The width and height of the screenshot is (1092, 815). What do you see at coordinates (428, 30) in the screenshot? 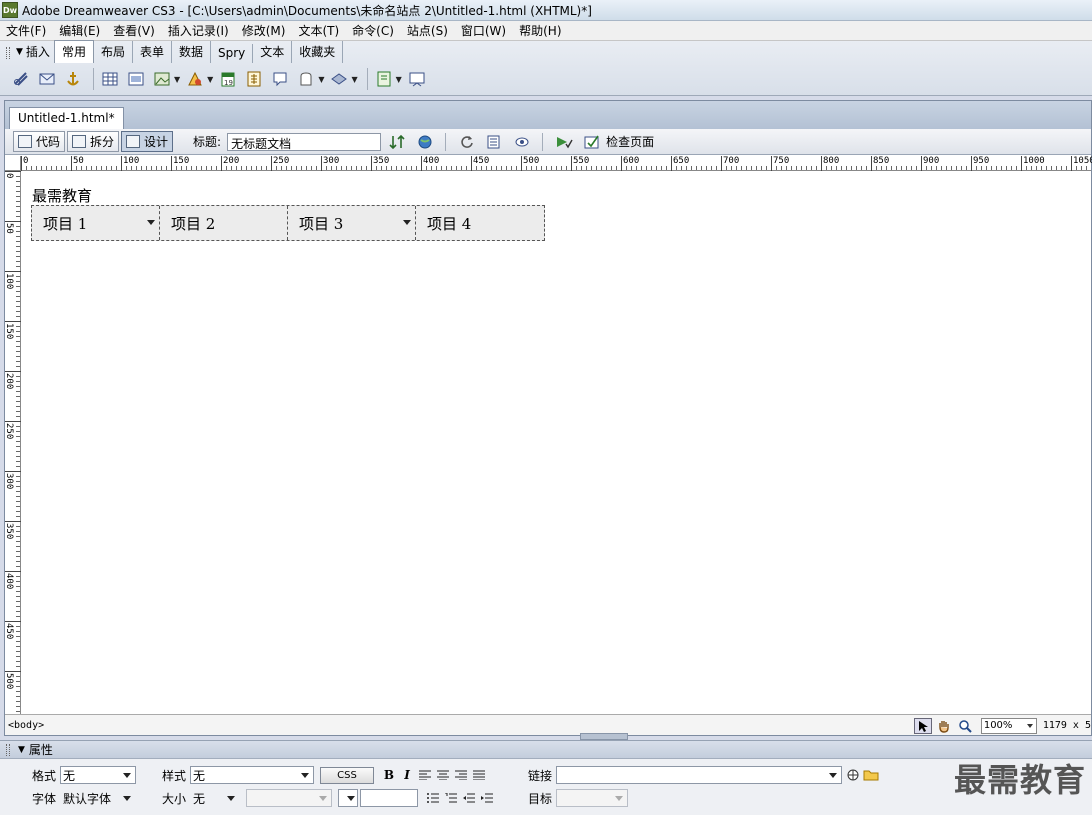
I see `menu-site: 站点(S)` at bounding box center [428, 30].